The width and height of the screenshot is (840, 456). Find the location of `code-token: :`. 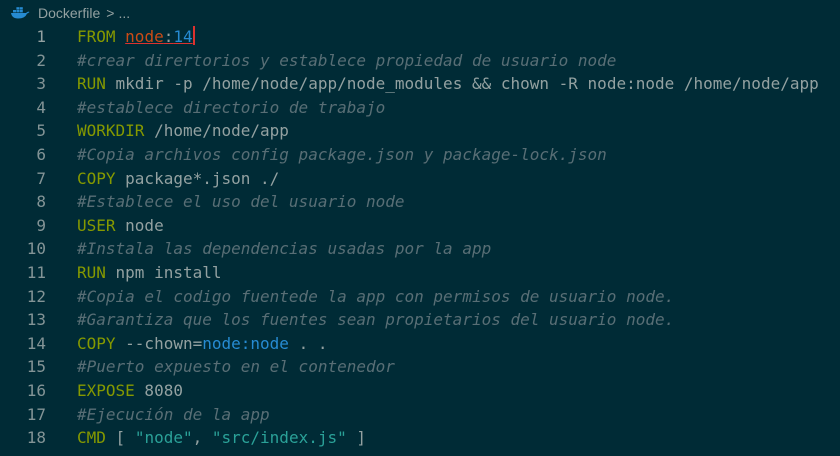

code-token: : is located at coordinates (168, 36).